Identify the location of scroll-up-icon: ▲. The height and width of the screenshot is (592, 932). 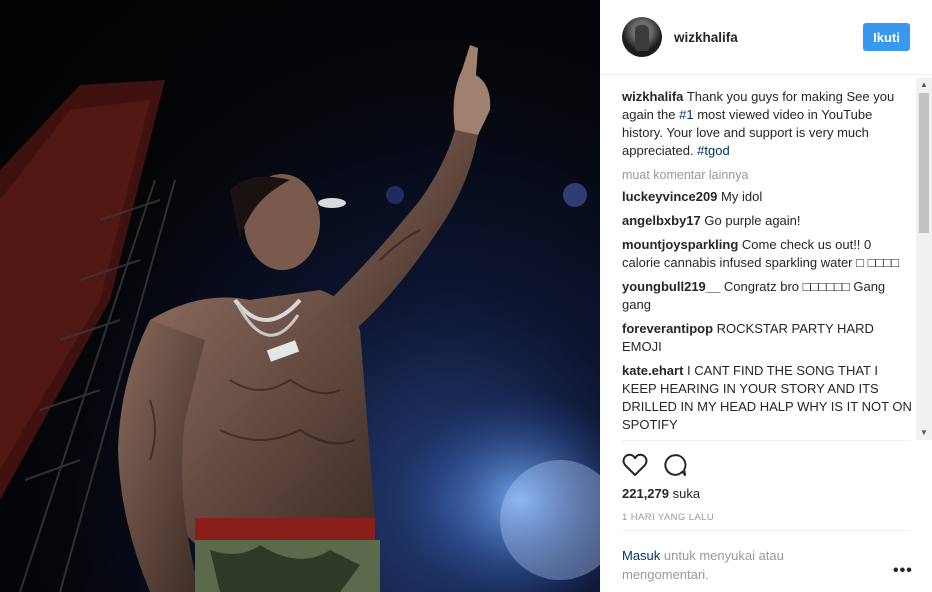
(924, 84).